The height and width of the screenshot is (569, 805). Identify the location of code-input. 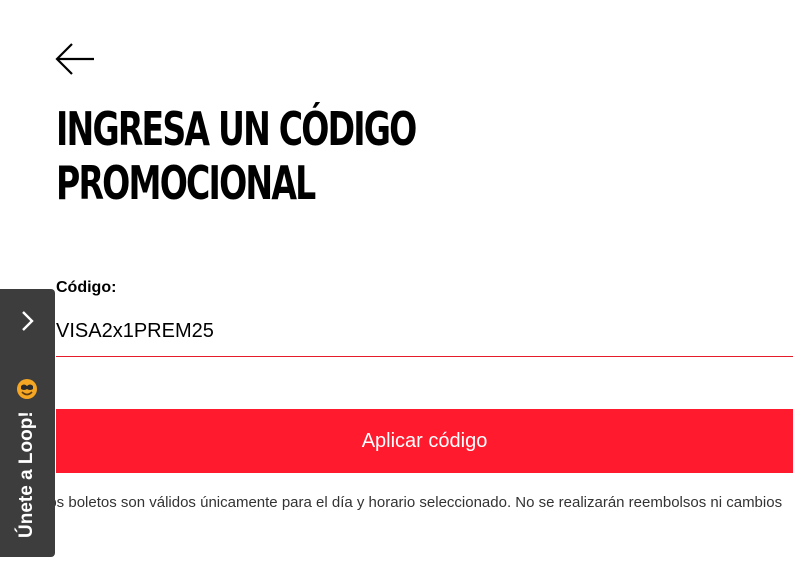
(416, 331).